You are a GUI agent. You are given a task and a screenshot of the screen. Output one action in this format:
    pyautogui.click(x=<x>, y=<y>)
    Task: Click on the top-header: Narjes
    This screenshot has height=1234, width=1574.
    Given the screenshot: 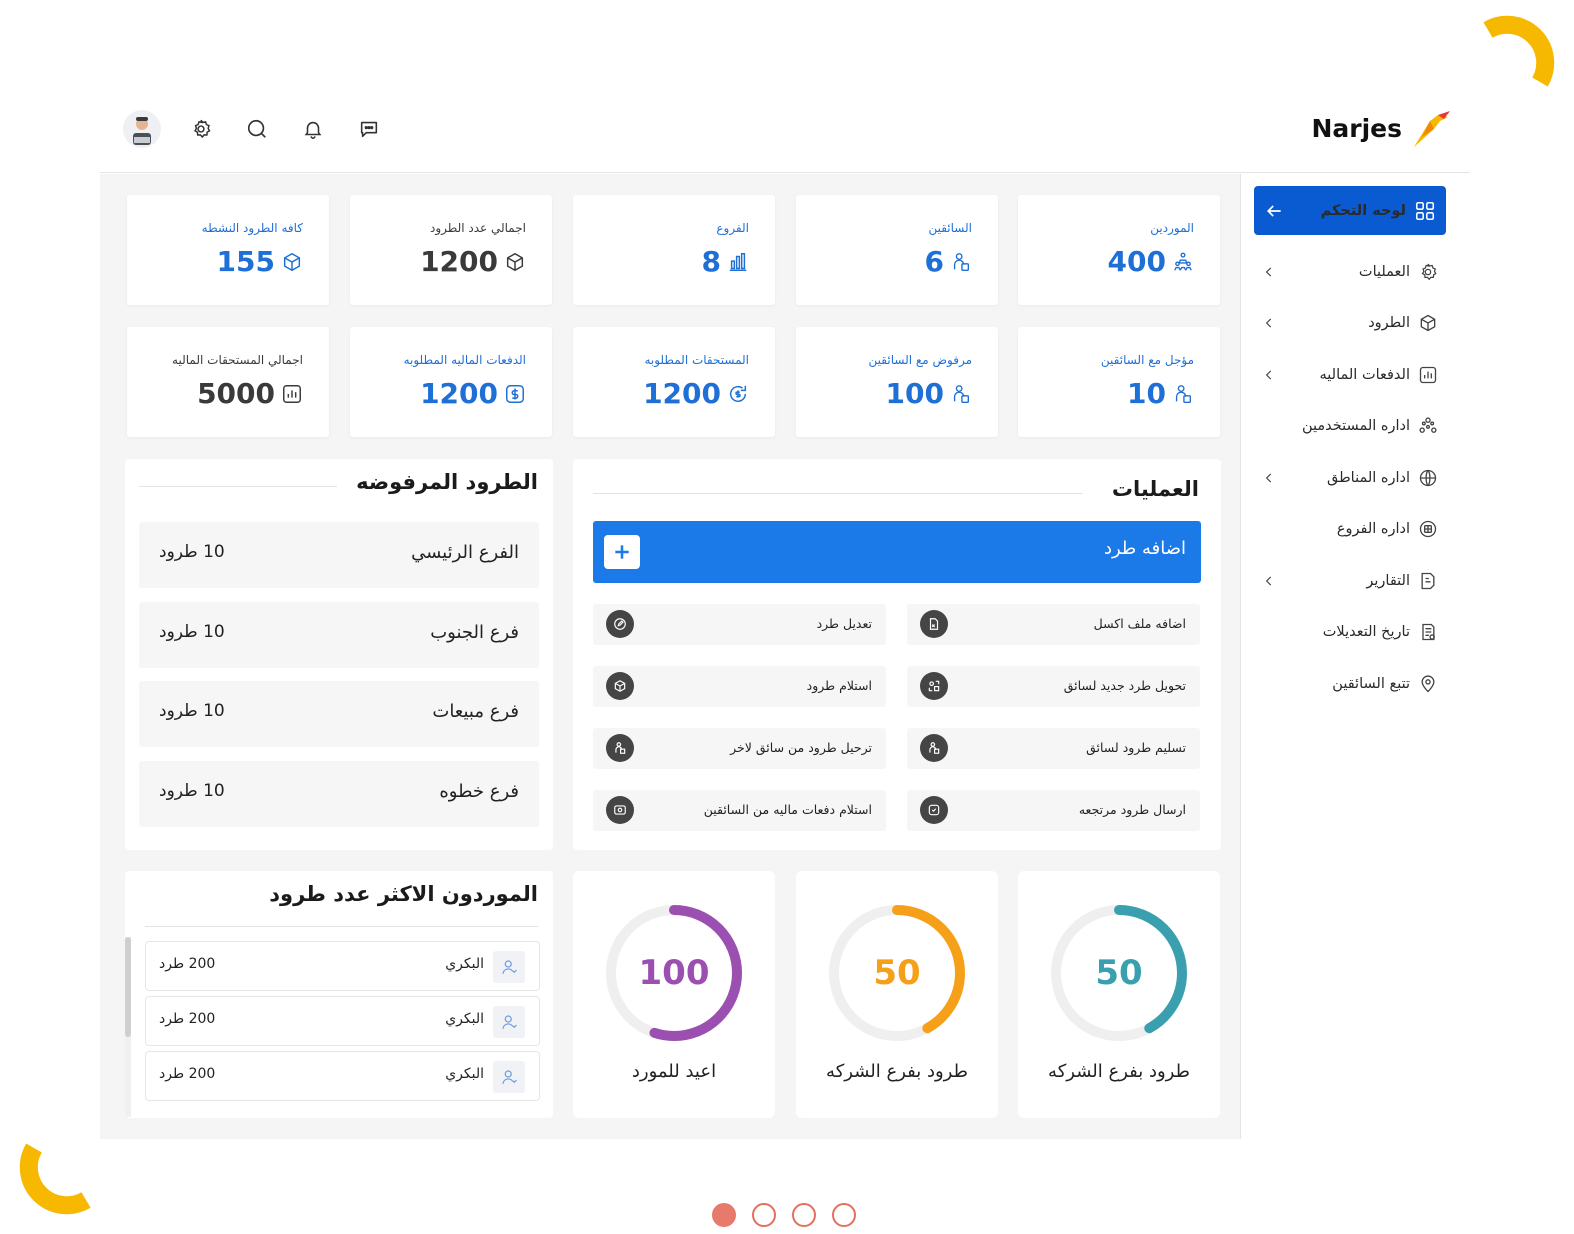 What is the action you would take?
    pyautogui.click(x=785, y=134)
    